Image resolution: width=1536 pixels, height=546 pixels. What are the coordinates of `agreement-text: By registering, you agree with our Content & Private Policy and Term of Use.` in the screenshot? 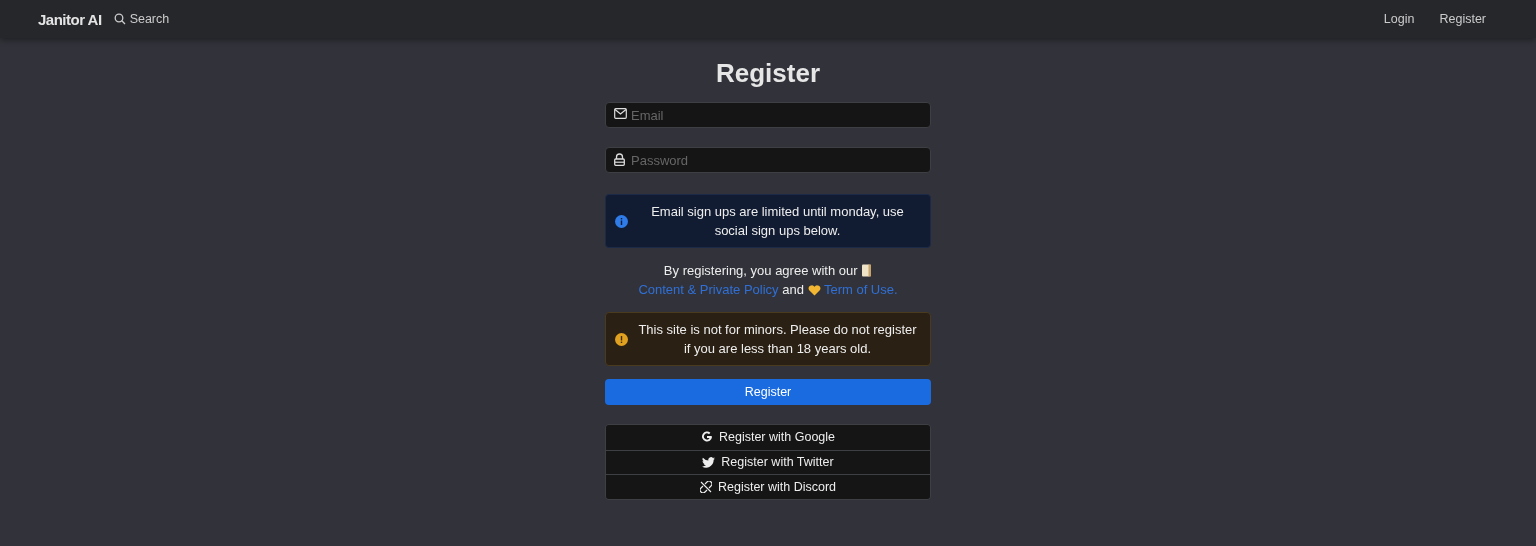 It's located at (768, 280).